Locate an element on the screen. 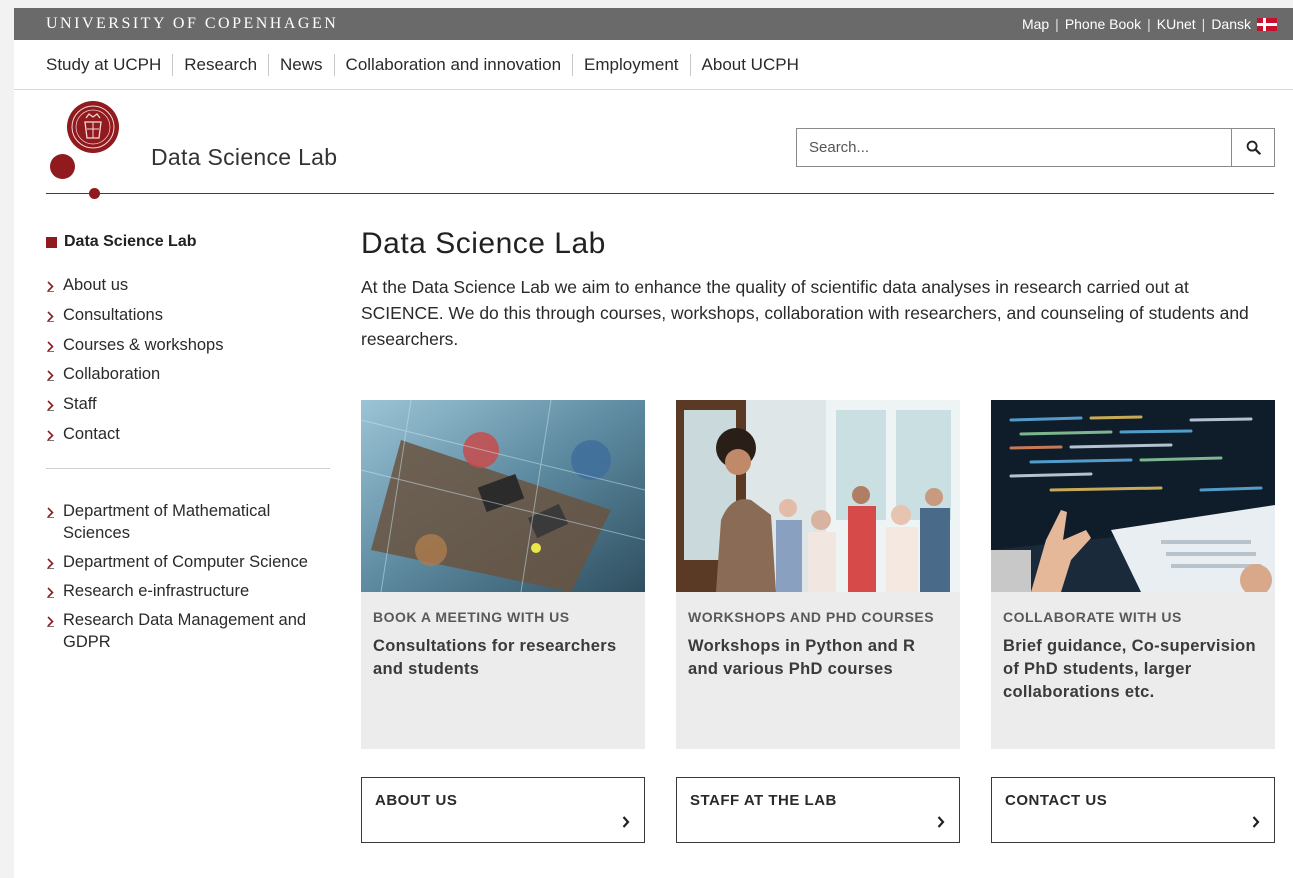 This screenshot has width=1293, height=878. sidebar-item-contact: Contact is located at coordinates (188, 434).